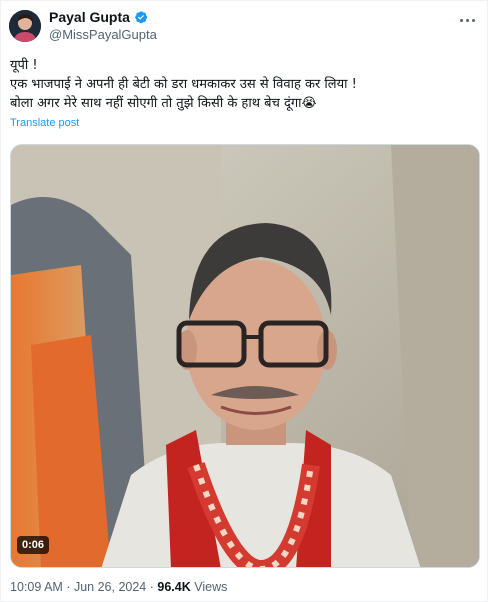 Image resolution: width=488 pixels, height=602 pixels. I want to click on tweet-text-line: यूपी !, so click(24, 65).